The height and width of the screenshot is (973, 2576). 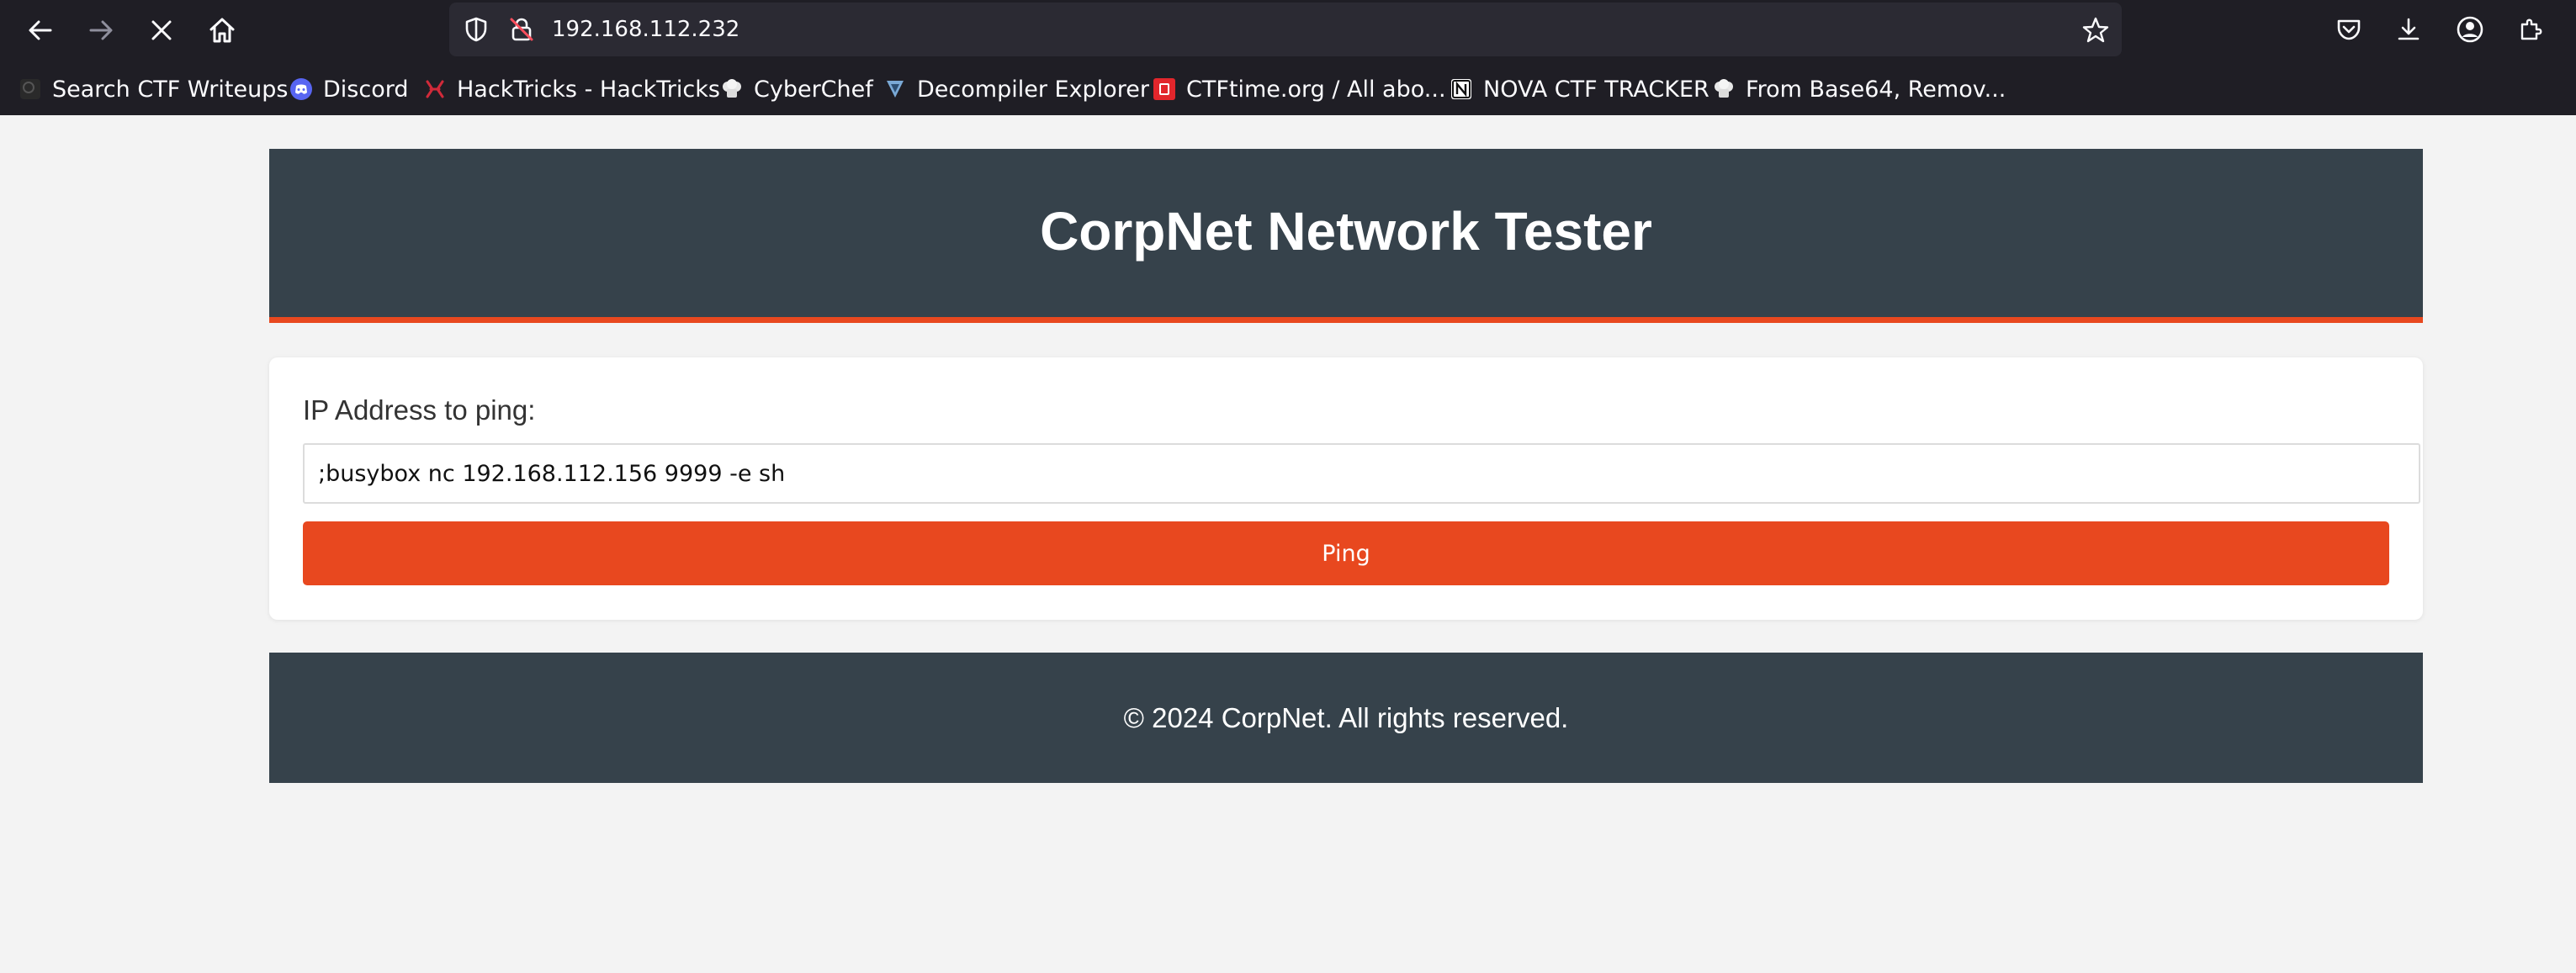 I want to click on stop-loading-icon, so click(x=161, y=30).